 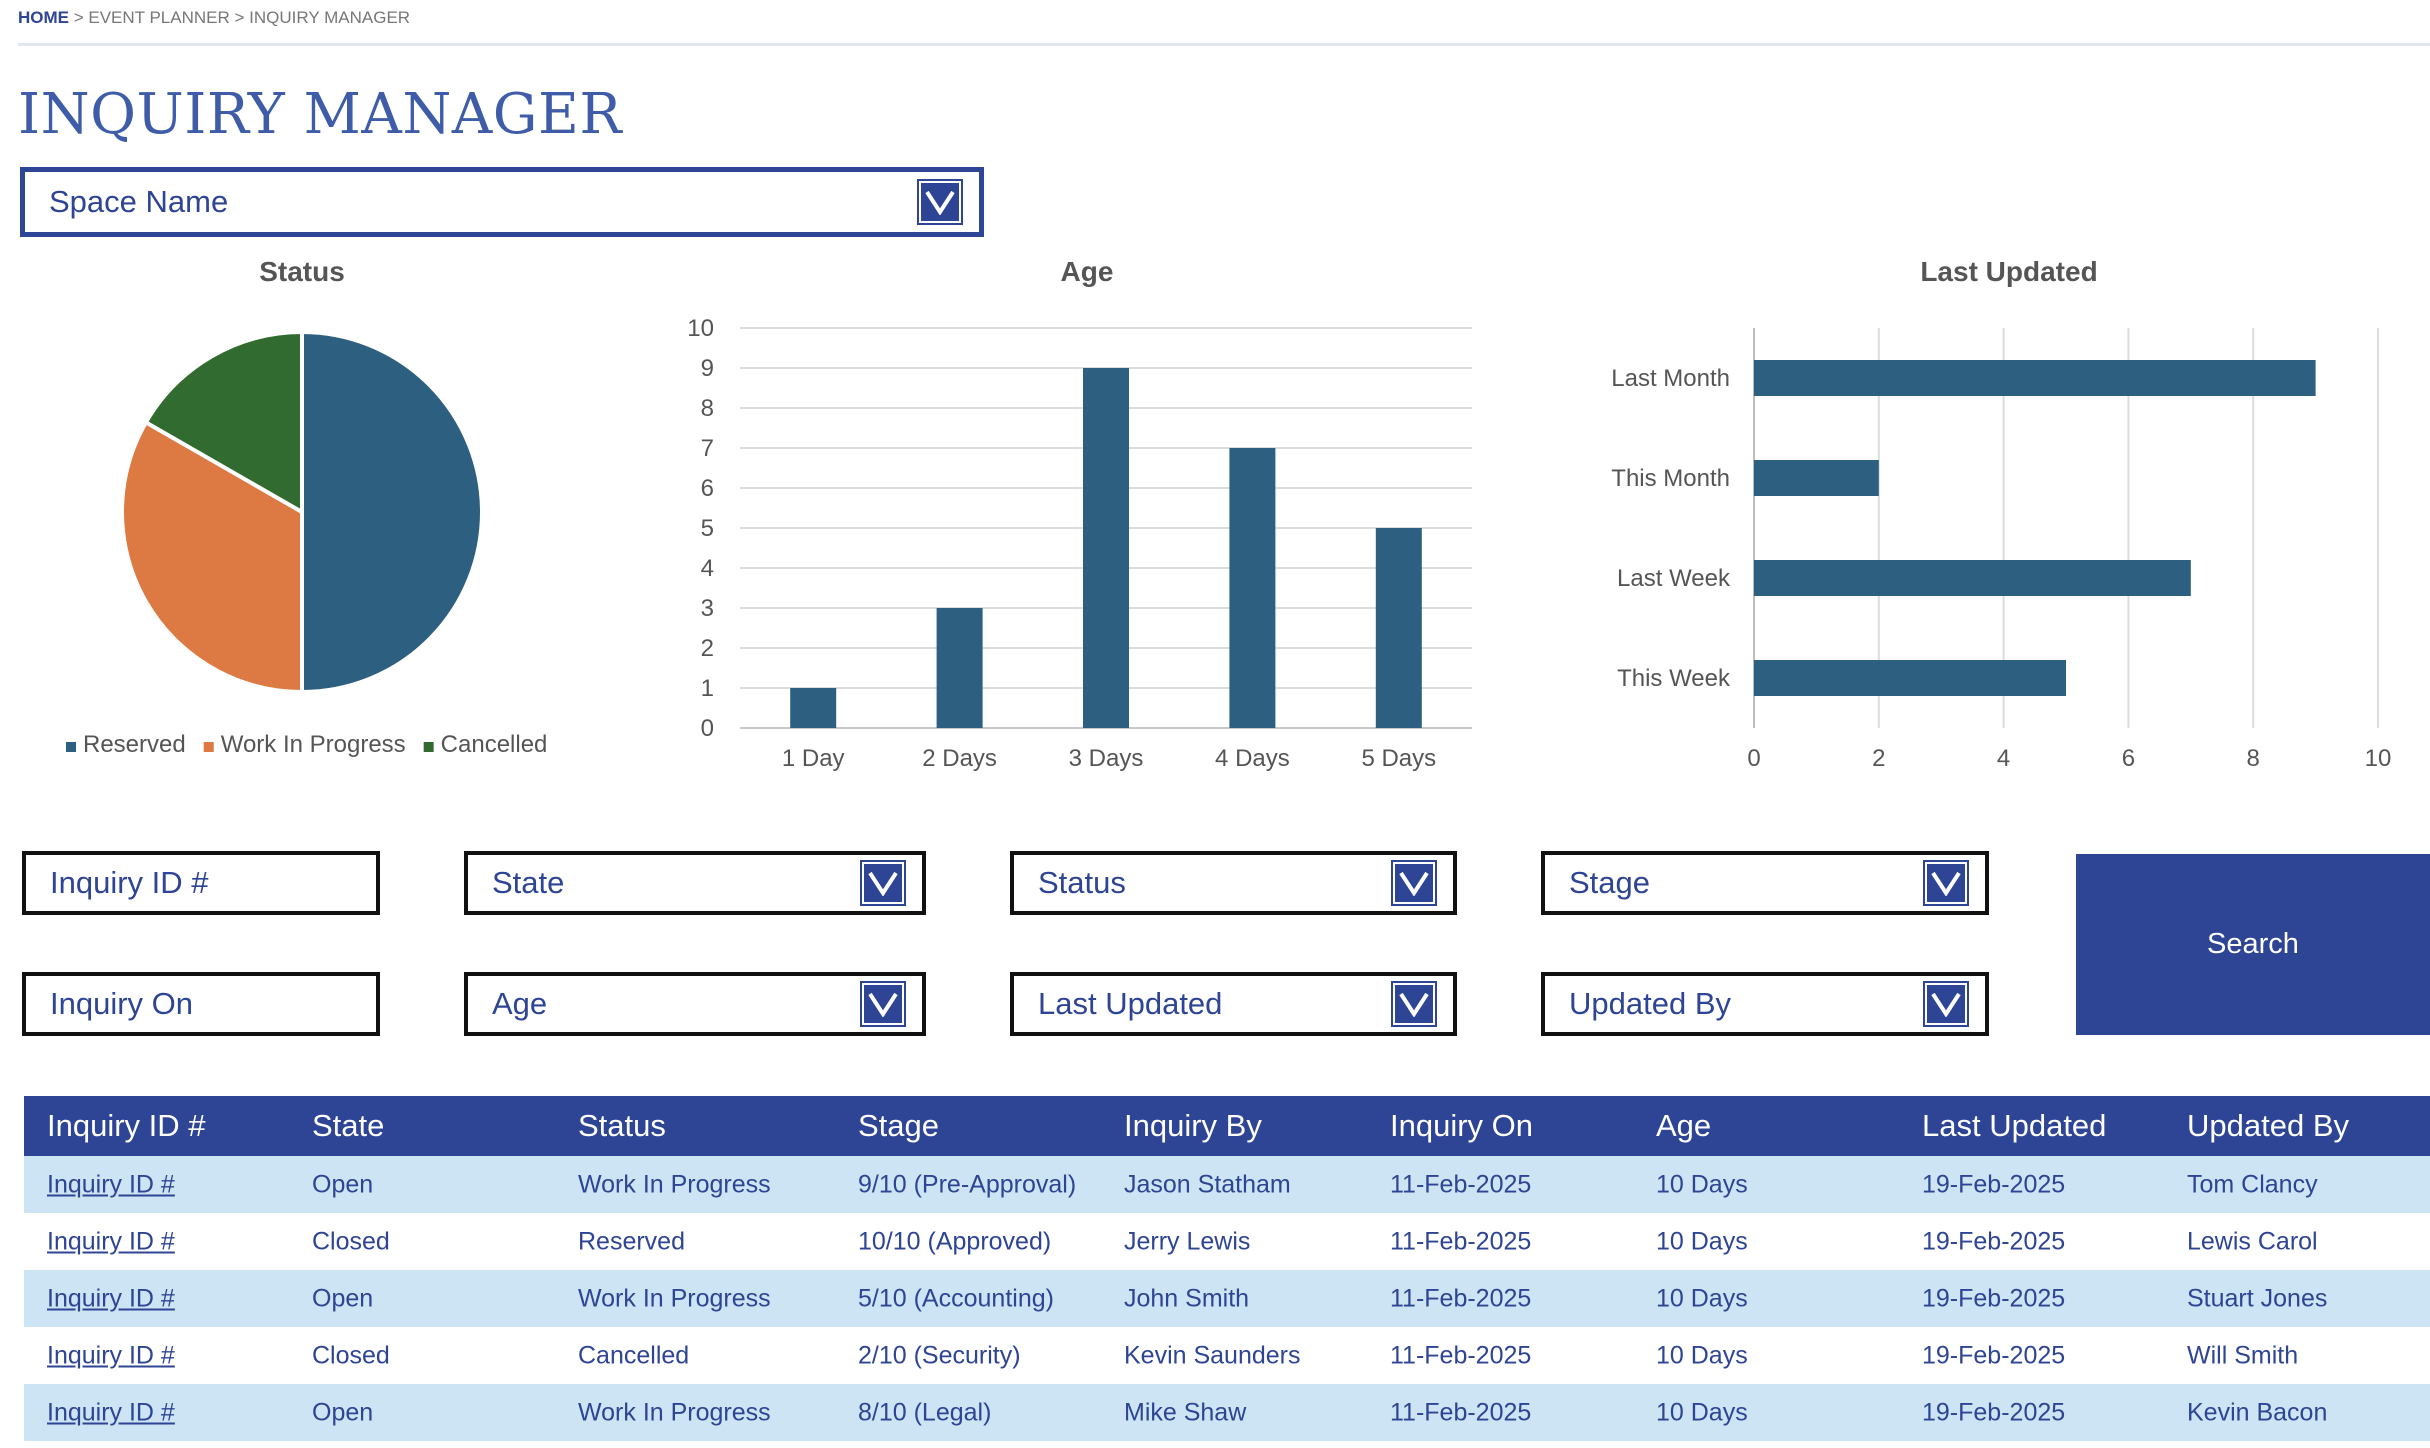 I want to click on table-cell: Kevin Saunders, so click(x=1212, y=1355).